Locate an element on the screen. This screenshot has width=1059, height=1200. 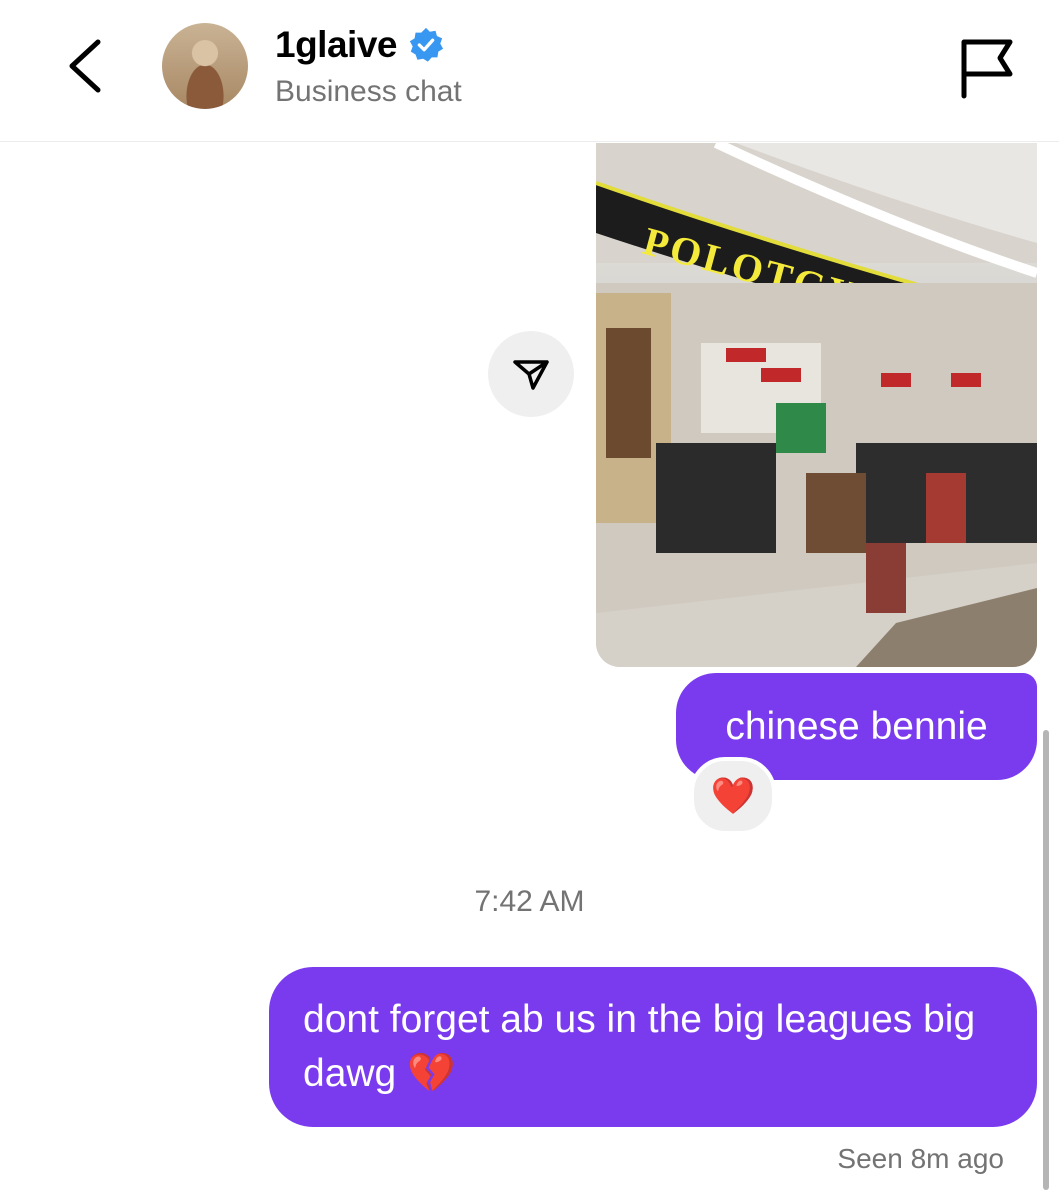
flag-icon is located at coordinates (987, 69).